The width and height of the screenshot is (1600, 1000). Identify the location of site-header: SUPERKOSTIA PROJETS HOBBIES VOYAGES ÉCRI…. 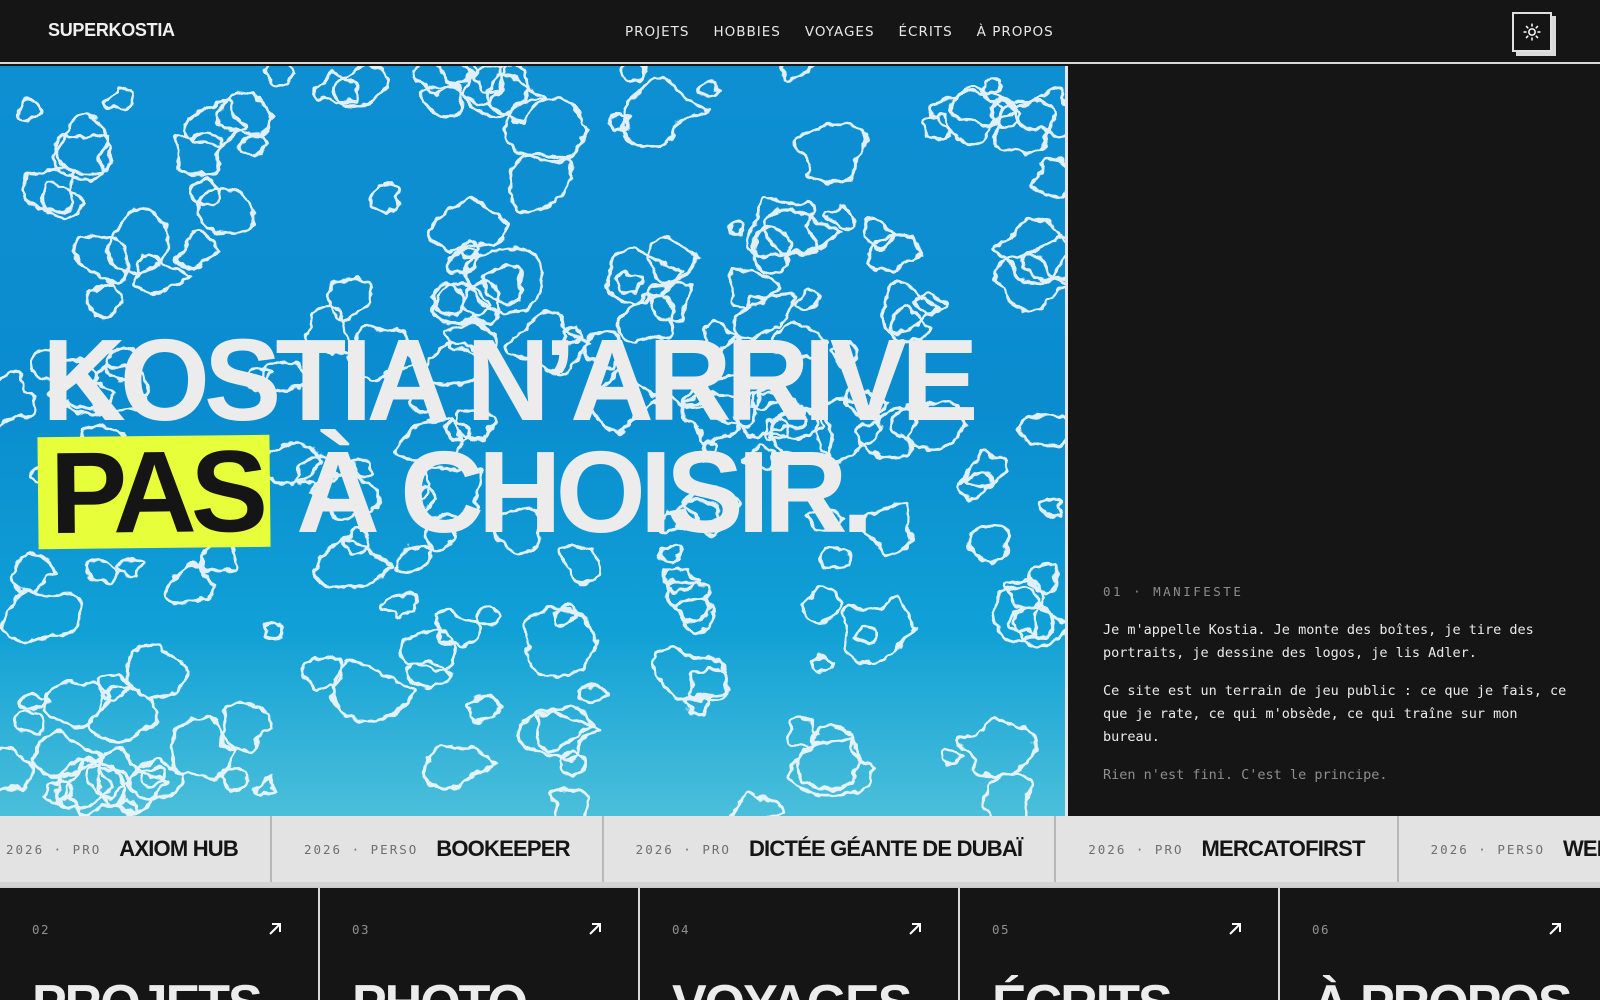
(800, 32).